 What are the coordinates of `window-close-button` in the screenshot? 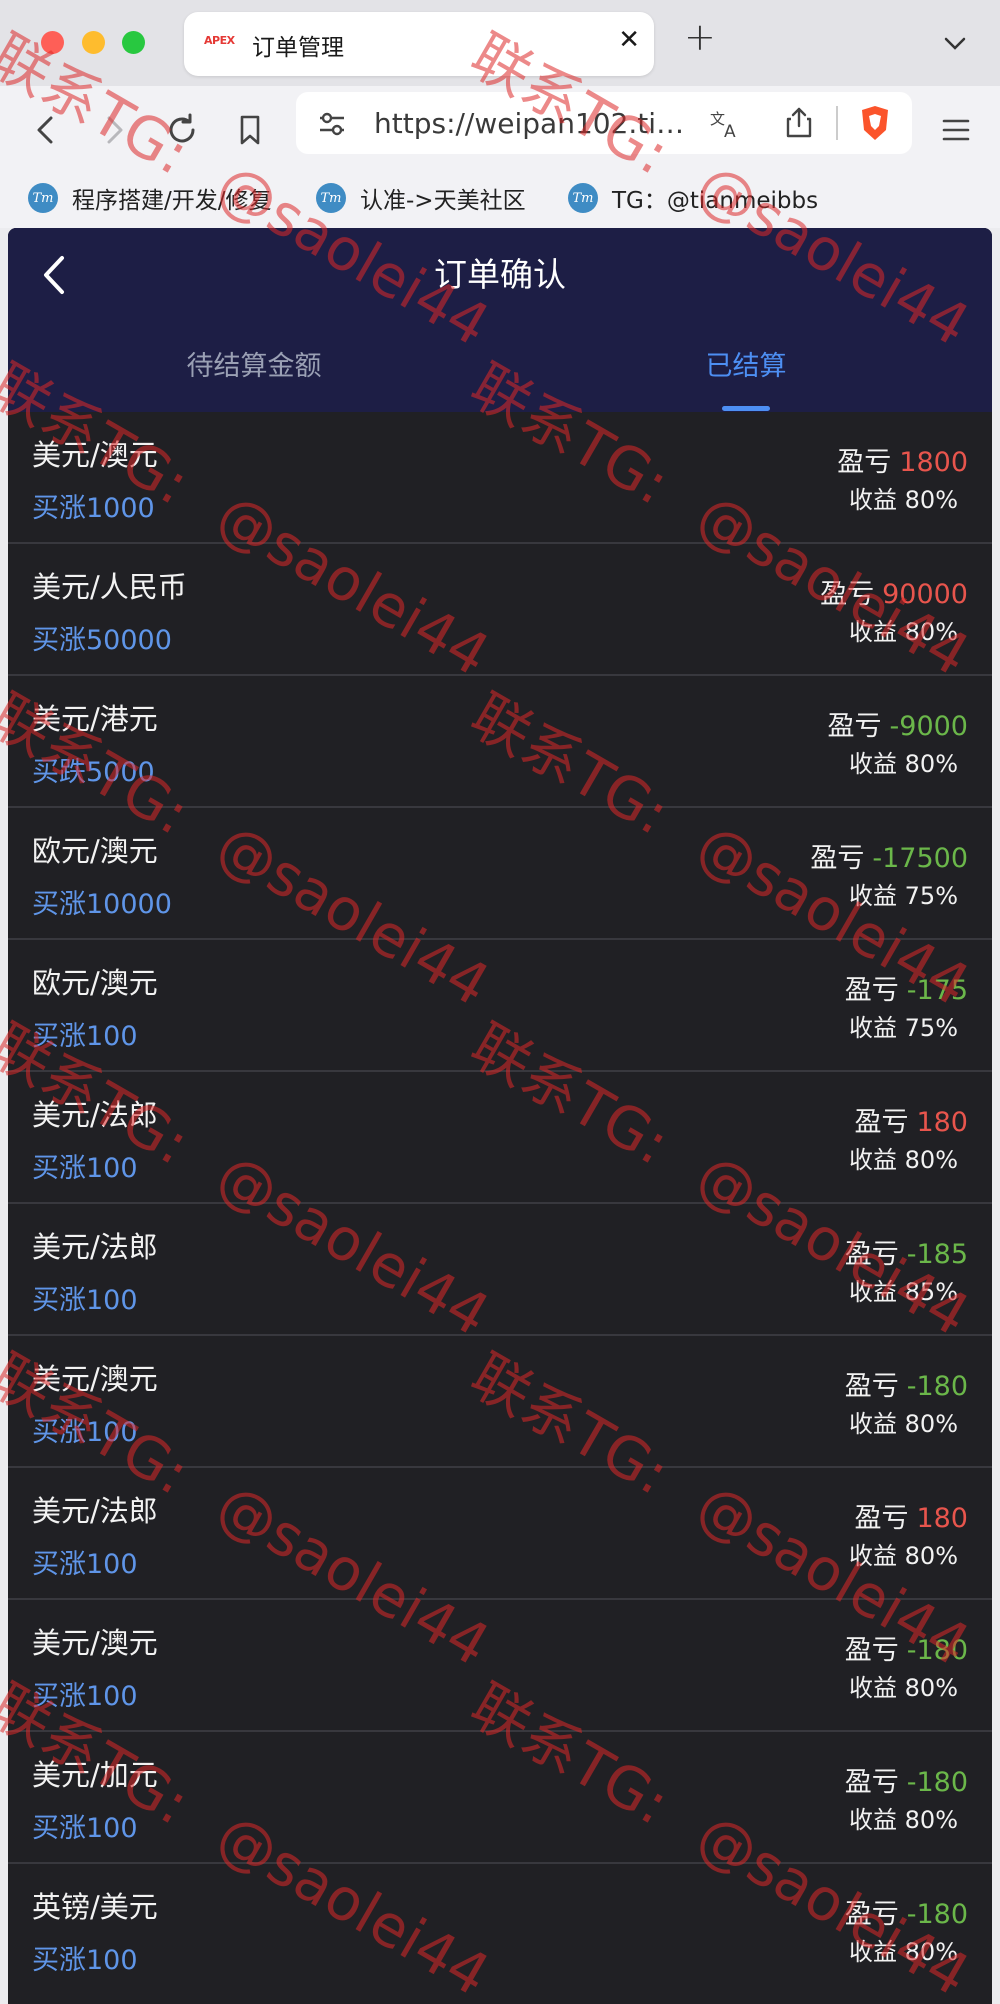 It's located at (52, 42).